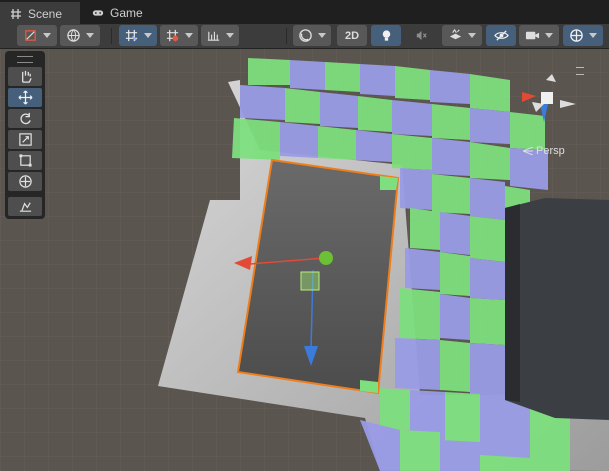  I want to click on audio-mute-icon, so click(421, 35).